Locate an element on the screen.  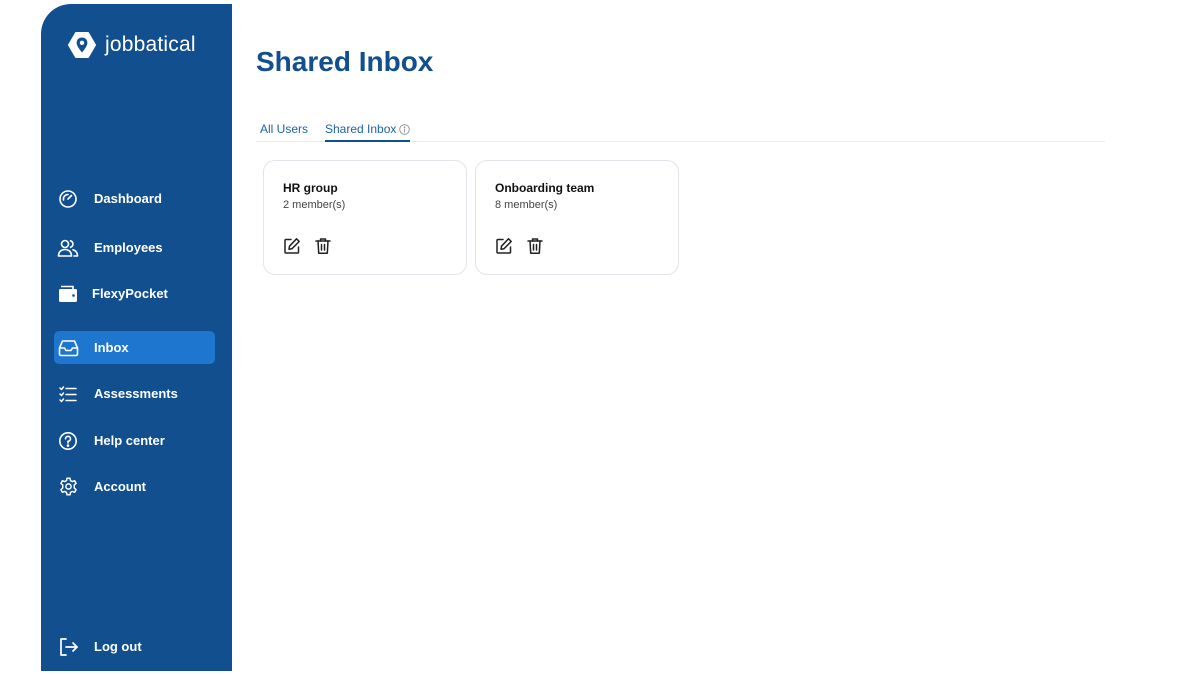
tab-all-users: All Users is located at coordinates (284, 129).